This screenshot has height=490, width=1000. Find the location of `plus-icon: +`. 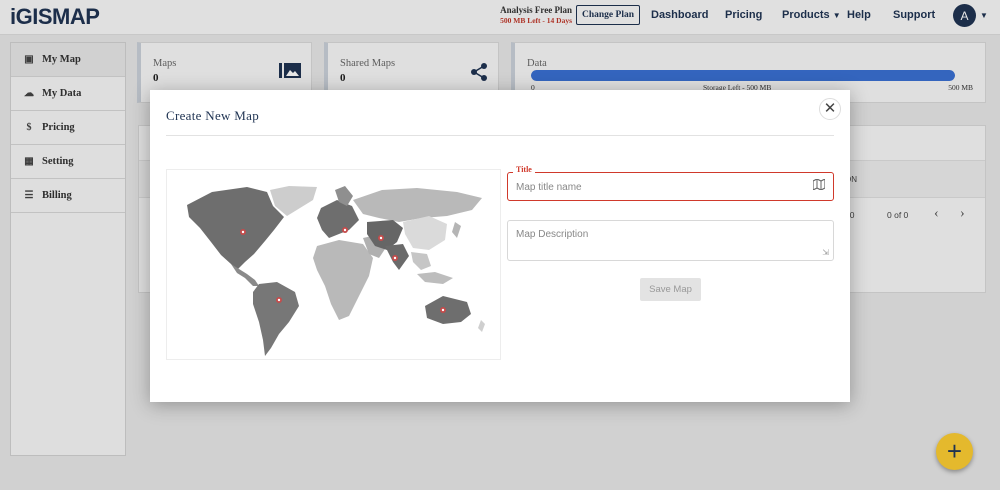

plus-icon: + is located at coordinates (954, 451).